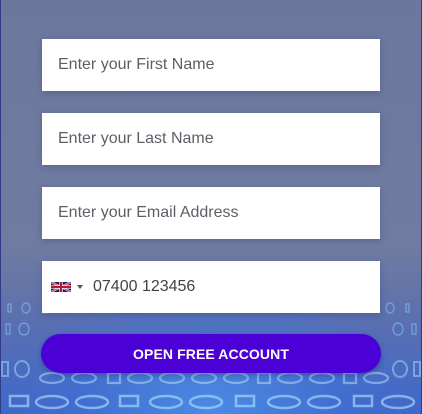  Describe the element at coordinates (234, 287) in the screenshot. I see `phone-input` at that location.